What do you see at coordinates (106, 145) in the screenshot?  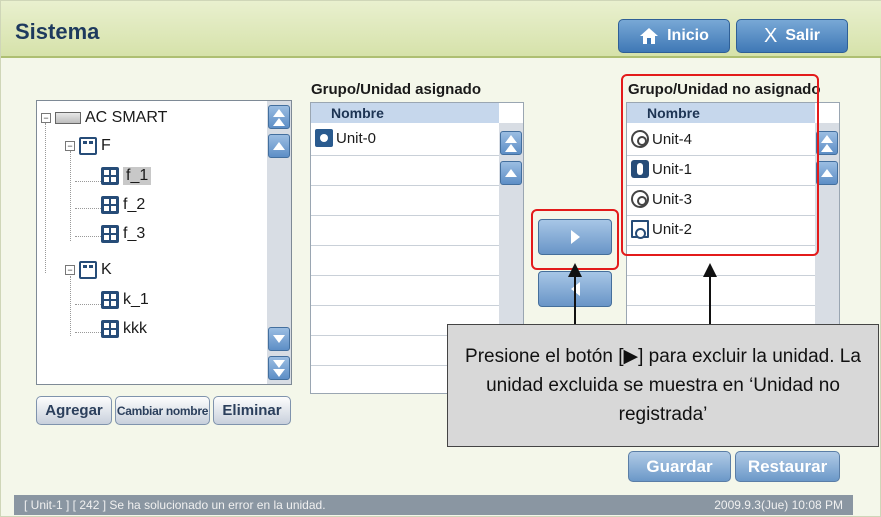 I see `tree-group-label: F` at bounding box center [106, 145].